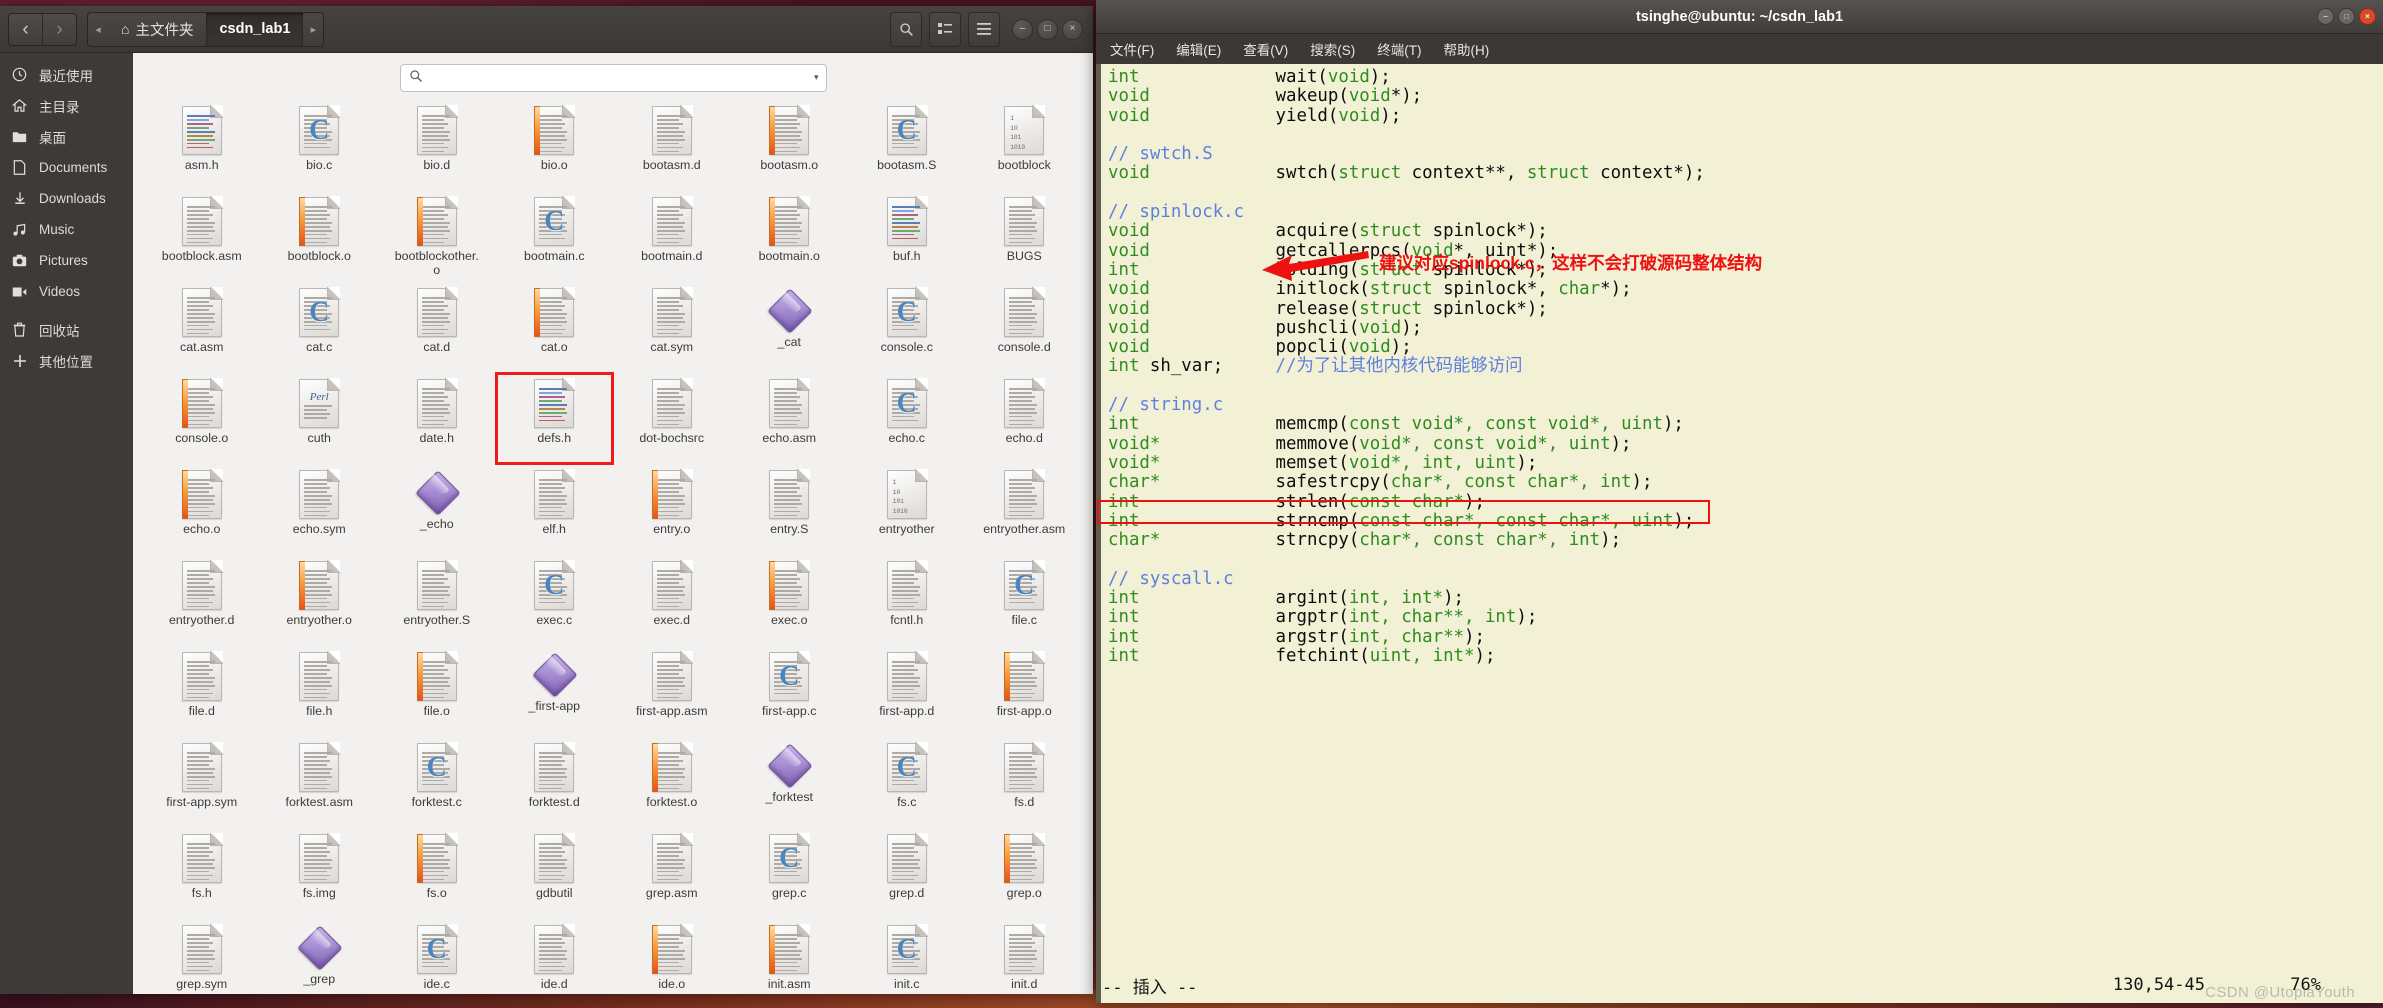 This screenshot has height=1008, width=2383. What do you see at coordinates (437, 327) in the screenshot?
I see `file-item: cat.d` at bounding box center [437, 327].